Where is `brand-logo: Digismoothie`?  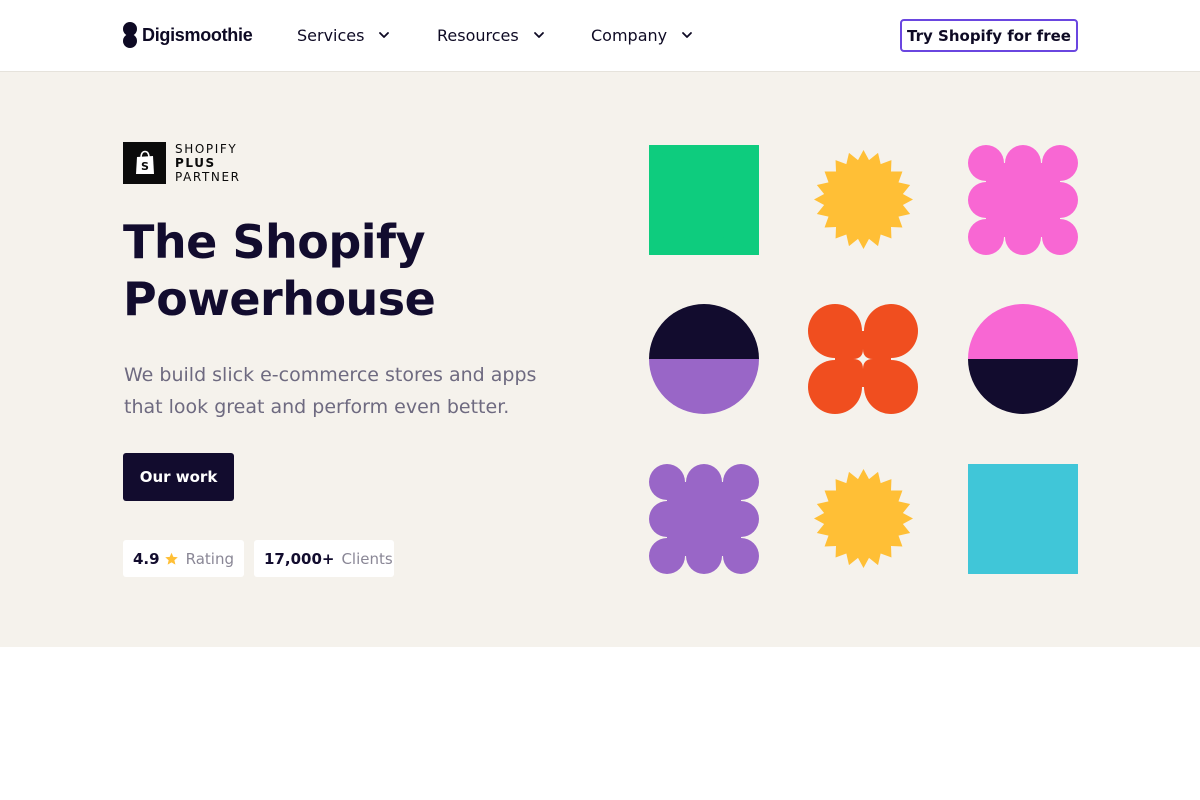
brand-logo: Digismoothie is located at coordinates (188, 35).